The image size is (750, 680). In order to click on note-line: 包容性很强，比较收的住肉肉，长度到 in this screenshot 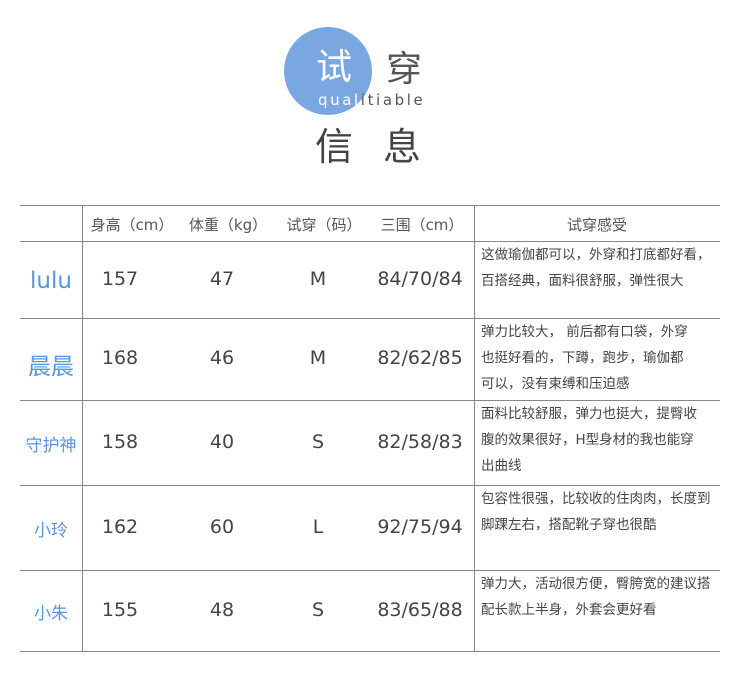, I will do `click(596, 499)`.